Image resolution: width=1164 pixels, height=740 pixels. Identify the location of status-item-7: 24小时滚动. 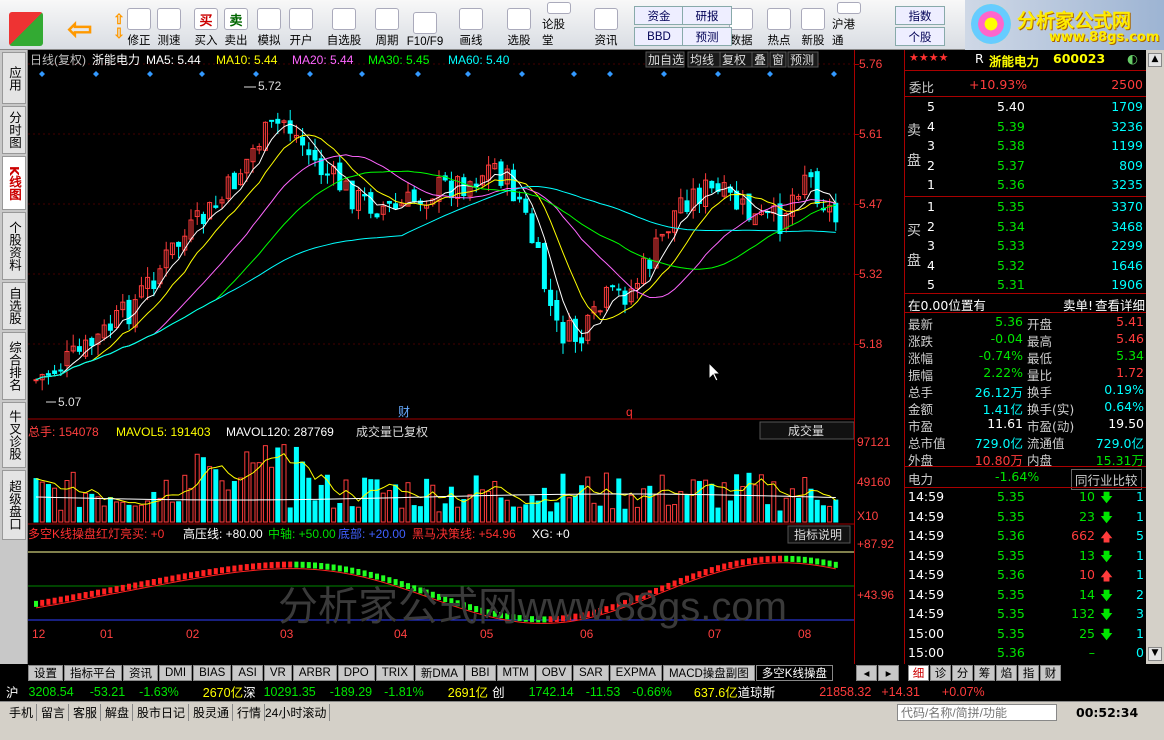
(296, 712).